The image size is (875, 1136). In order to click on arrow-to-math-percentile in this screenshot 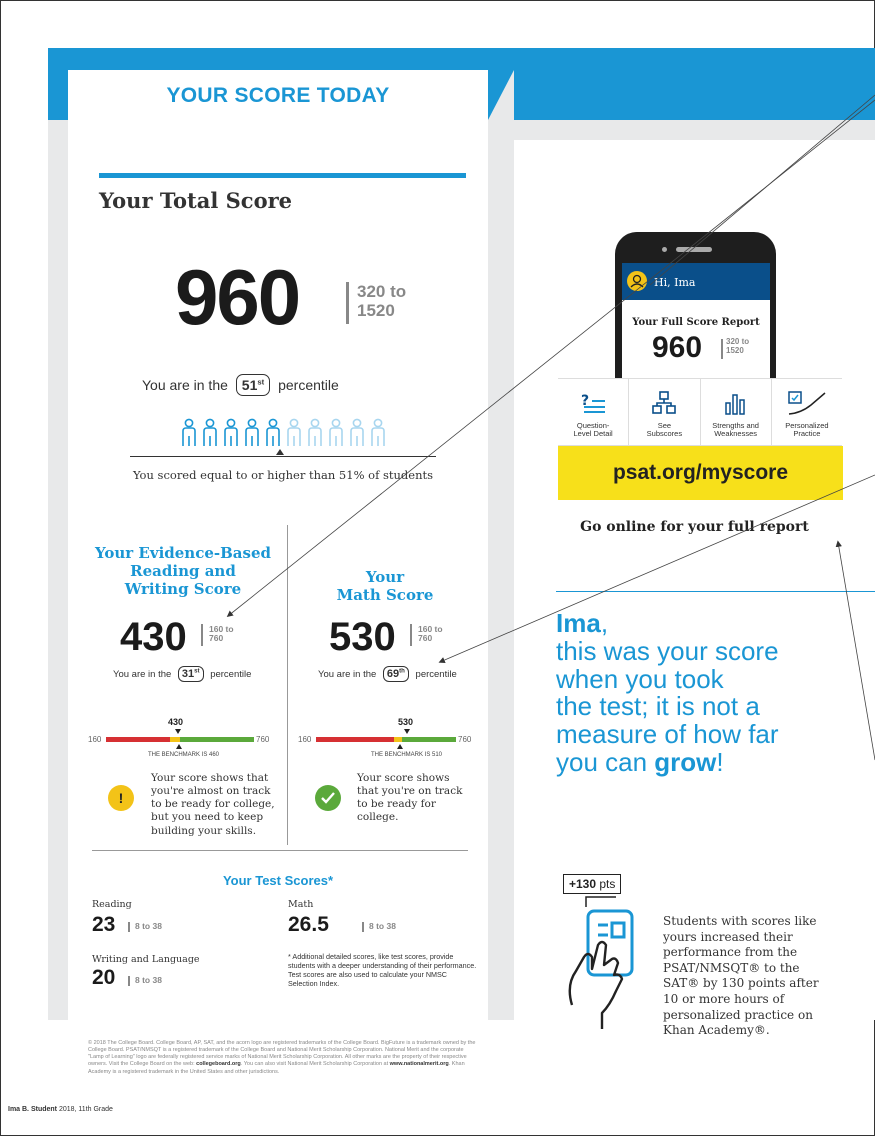, I will do `click(656, 569)`.